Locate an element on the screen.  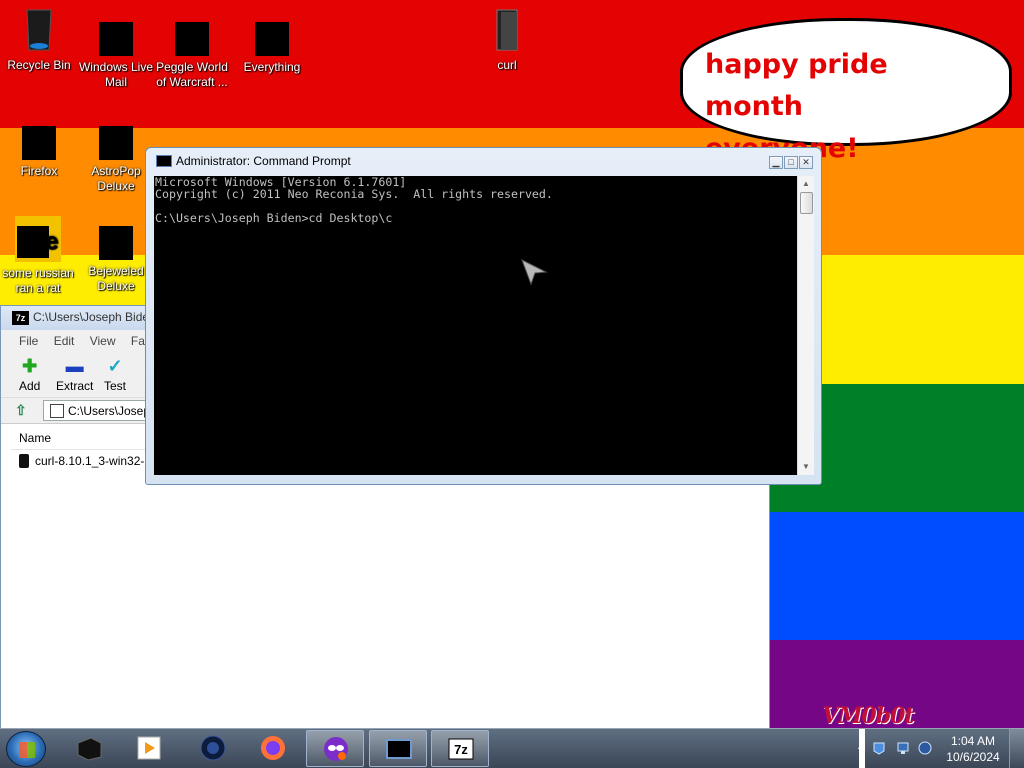
document-icon: e is located at coordinates (38, 239).